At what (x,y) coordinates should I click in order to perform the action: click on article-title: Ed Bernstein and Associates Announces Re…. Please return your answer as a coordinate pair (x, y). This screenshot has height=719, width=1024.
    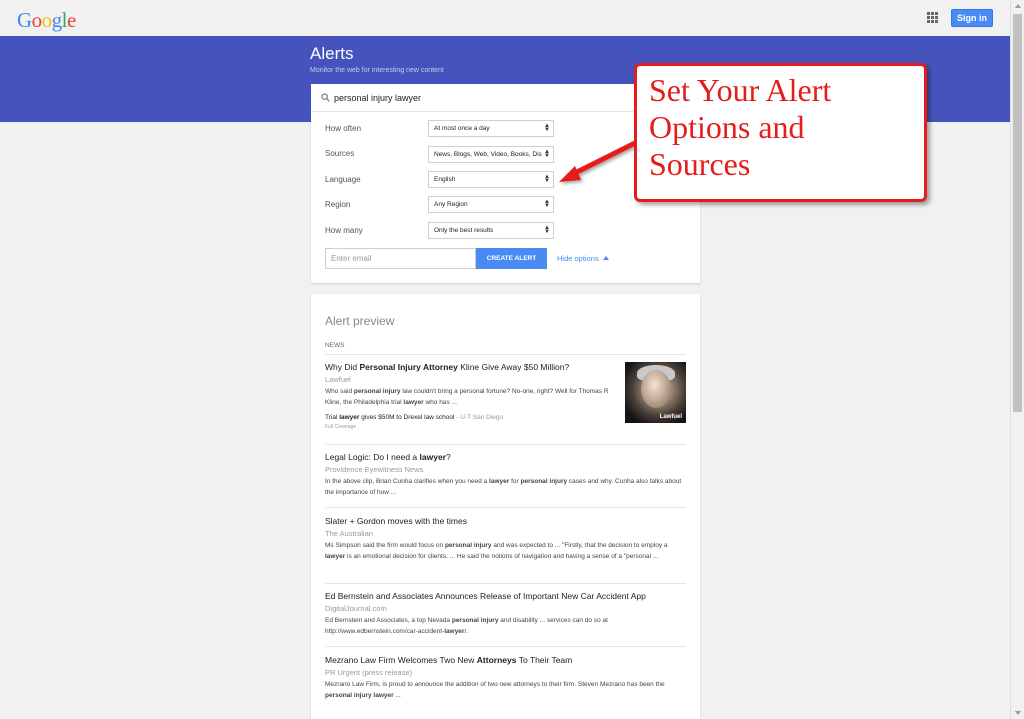
    Looking at the image, I should click on (505, 596).